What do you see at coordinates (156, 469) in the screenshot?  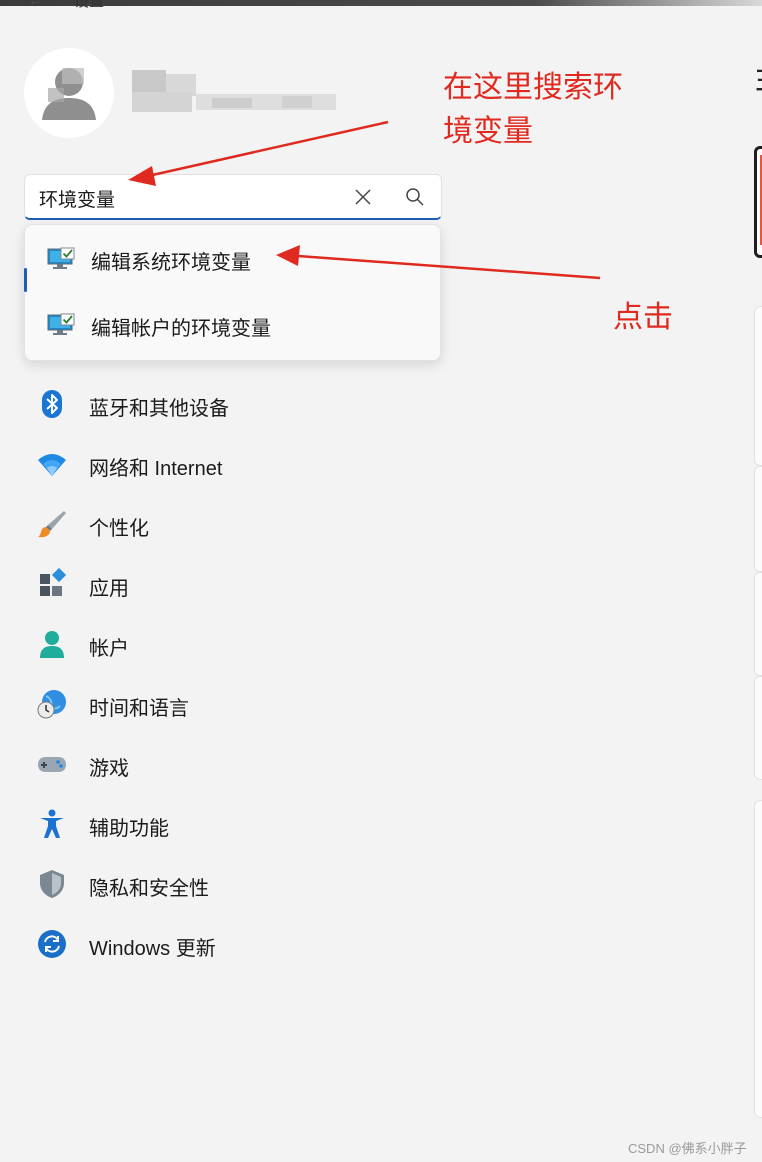 I see `sidebar-item-label: 网络和 Internet` at bounding box center [156, 469].